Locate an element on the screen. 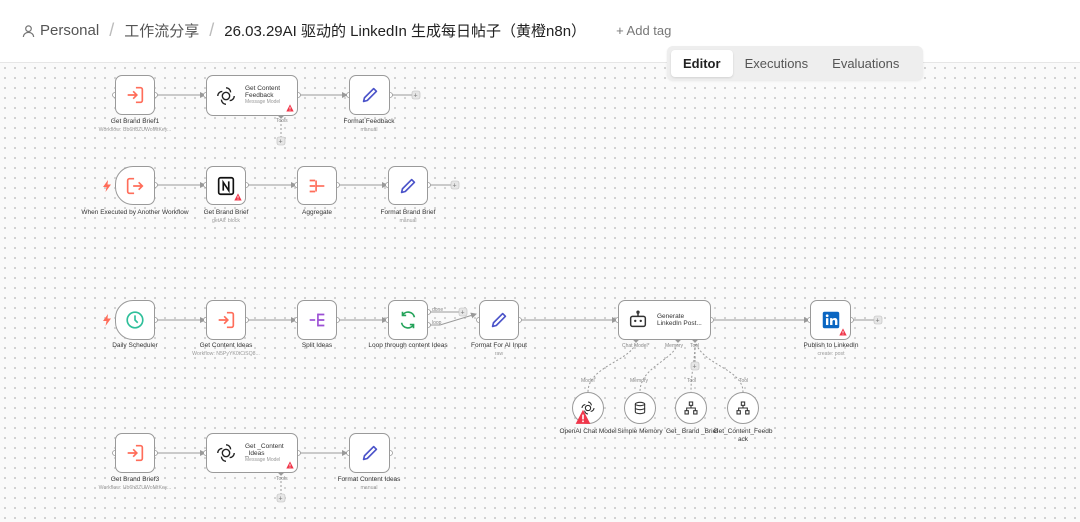  port-label-model: Model is located at coordinates (588, 381).